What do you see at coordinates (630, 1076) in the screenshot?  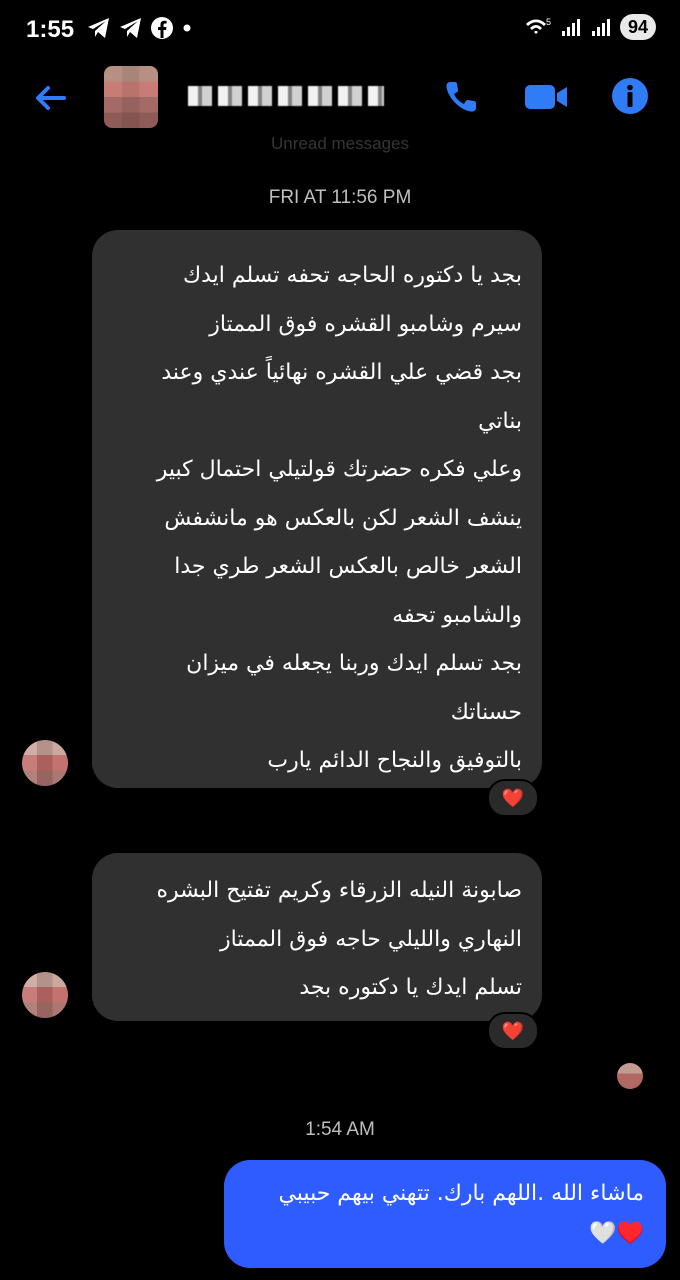 I see `seen-indicator-avatar` at bounding box center [630, 1076].